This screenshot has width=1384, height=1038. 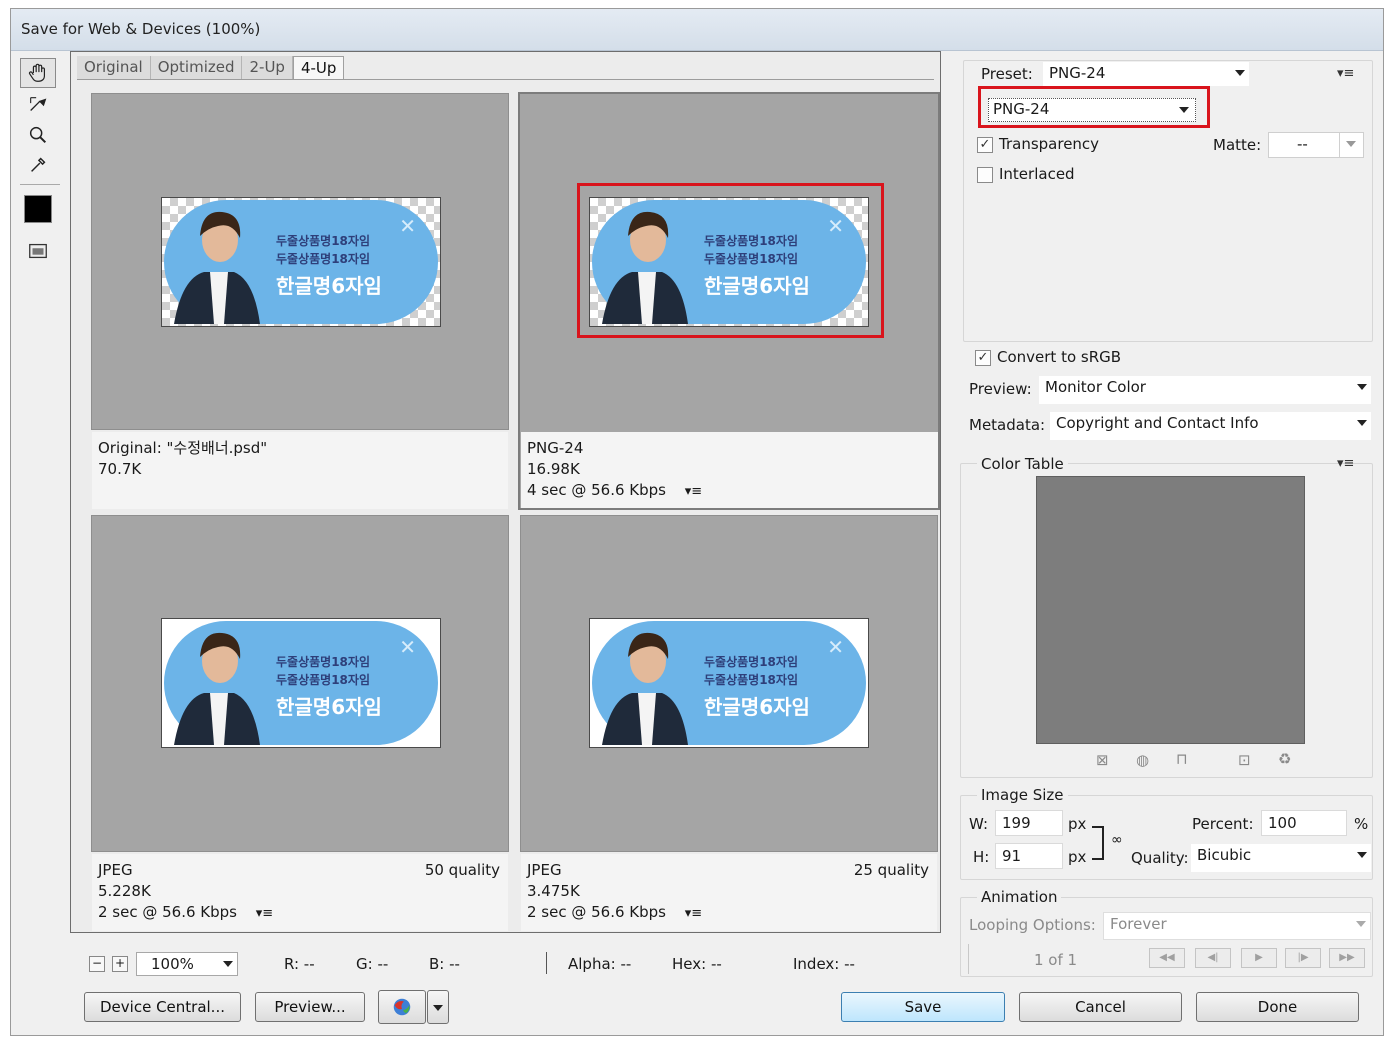 I want to click on banner-shape: 두줄상품명18자임 두줄상품명18자임 한글명6자임 ✕, so click(x=729, y=683).